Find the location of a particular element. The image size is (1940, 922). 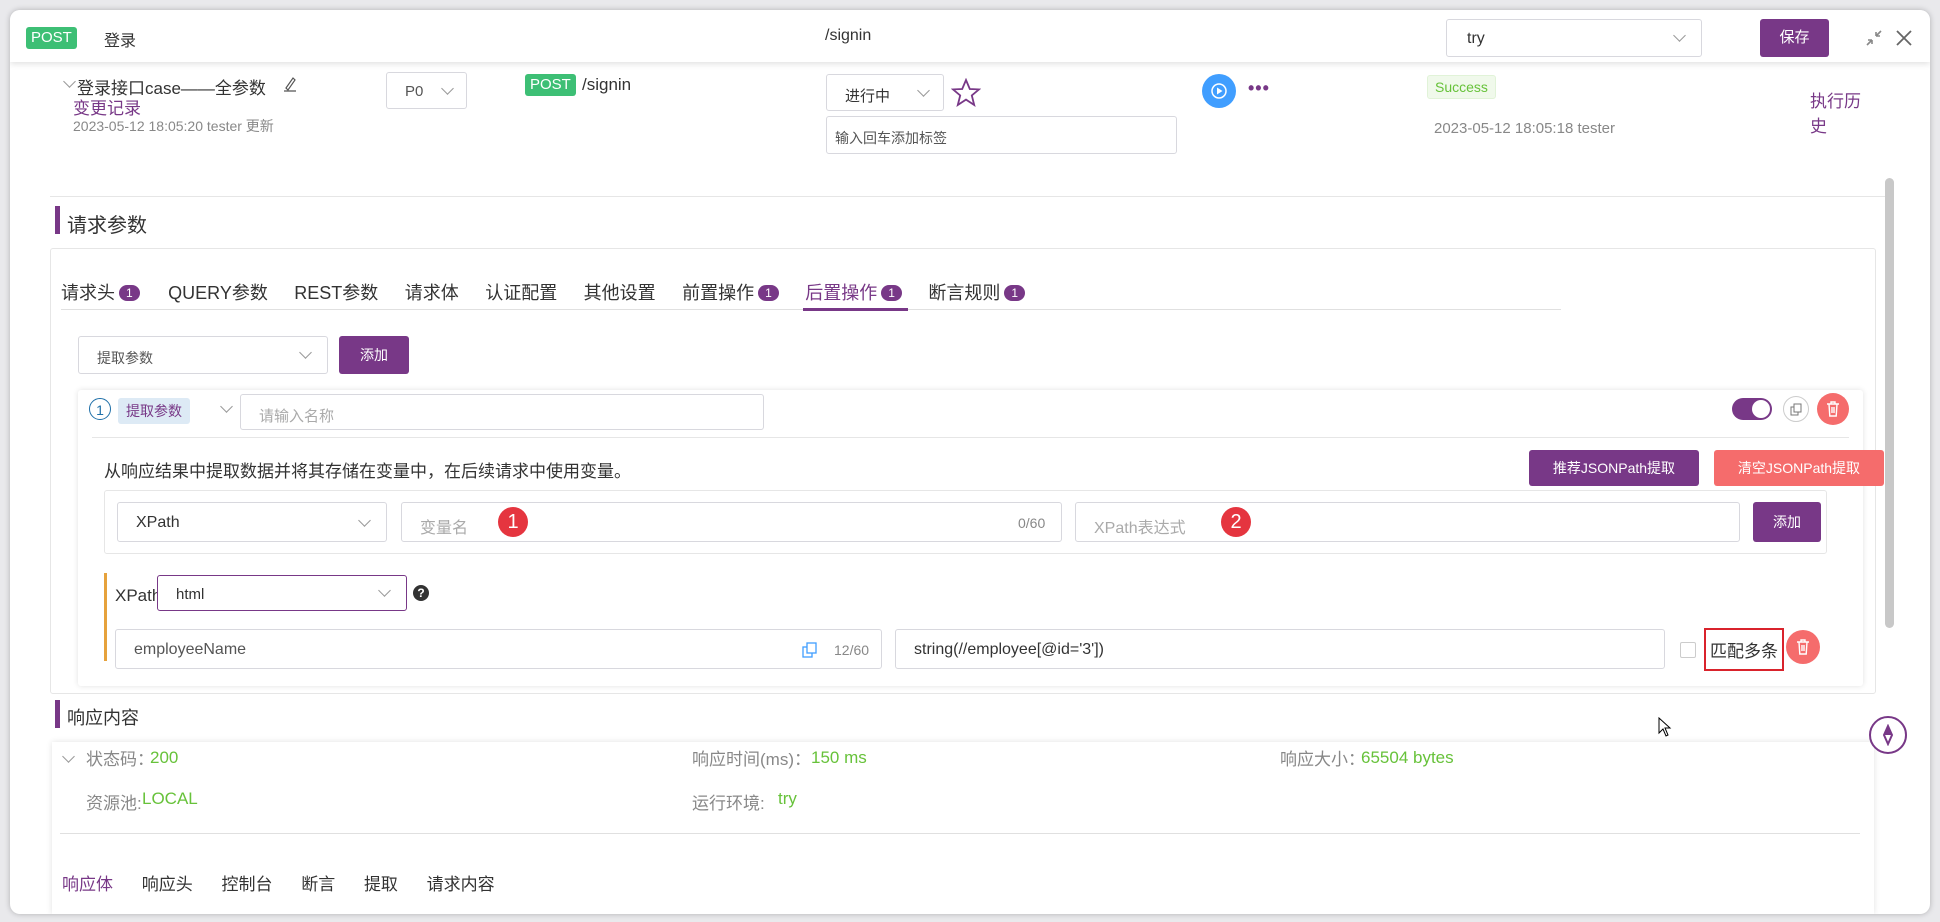

updated-text: 2023-05-12 18:05:20 tester 更新 is located at coordinates (173, 126).